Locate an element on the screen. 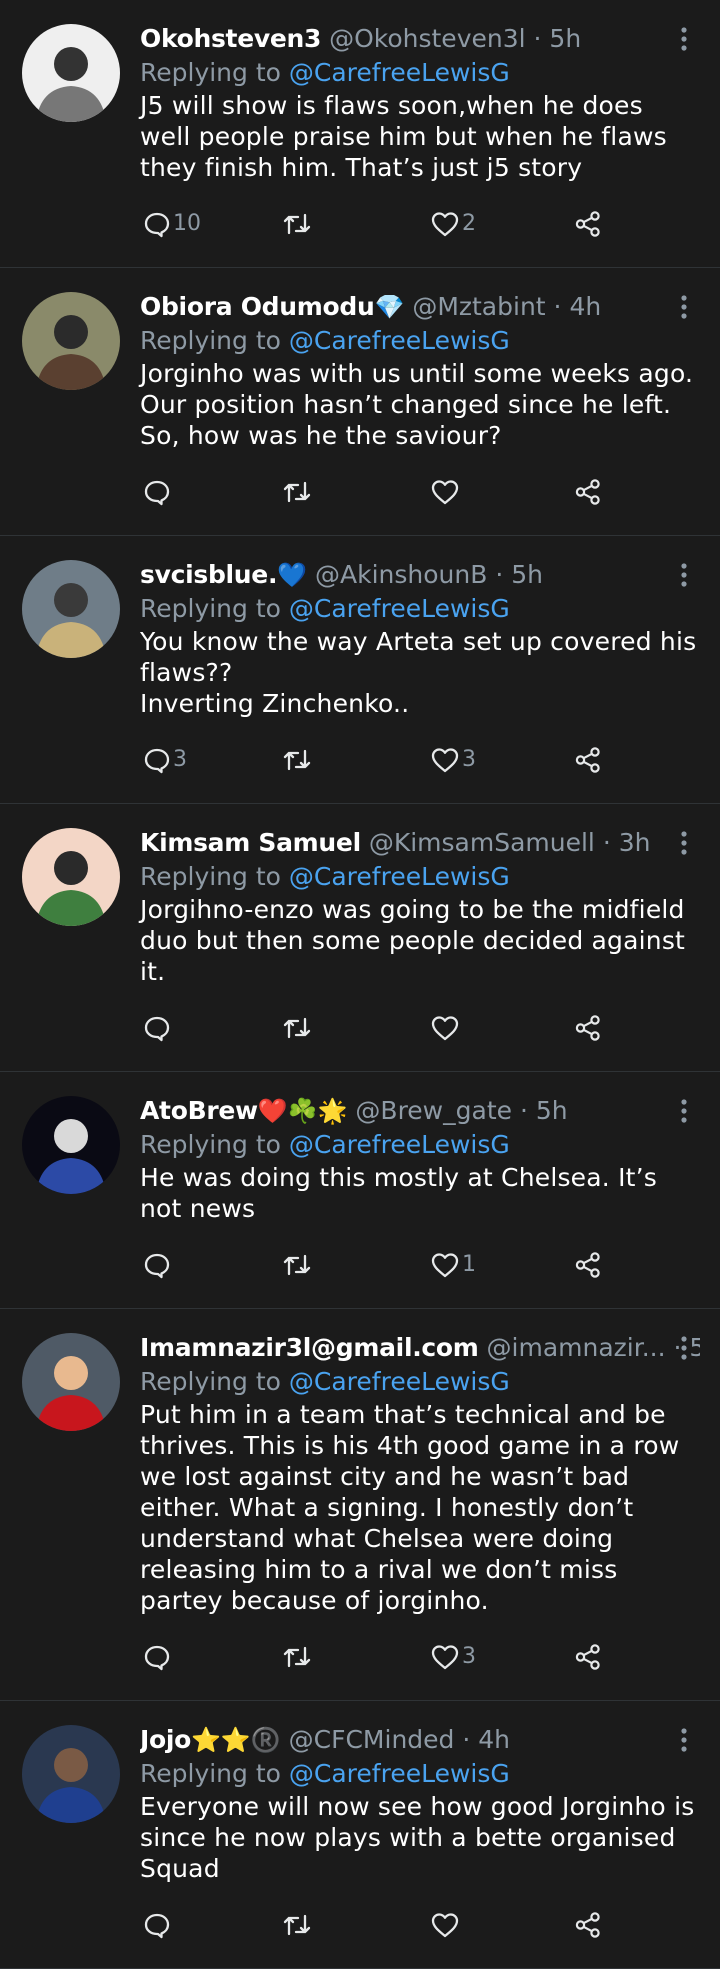 This screenshot has height=1969, width=720. like-button: 1 is located at coordinates (453, 1265).